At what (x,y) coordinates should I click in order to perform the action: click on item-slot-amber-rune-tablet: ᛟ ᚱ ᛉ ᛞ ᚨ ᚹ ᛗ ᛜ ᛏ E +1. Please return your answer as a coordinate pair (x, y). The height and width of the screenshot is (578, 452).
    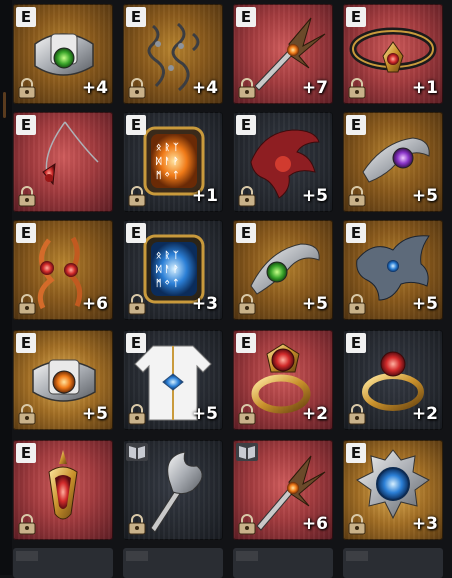
    Looking at the image, I should click on (173, 162).